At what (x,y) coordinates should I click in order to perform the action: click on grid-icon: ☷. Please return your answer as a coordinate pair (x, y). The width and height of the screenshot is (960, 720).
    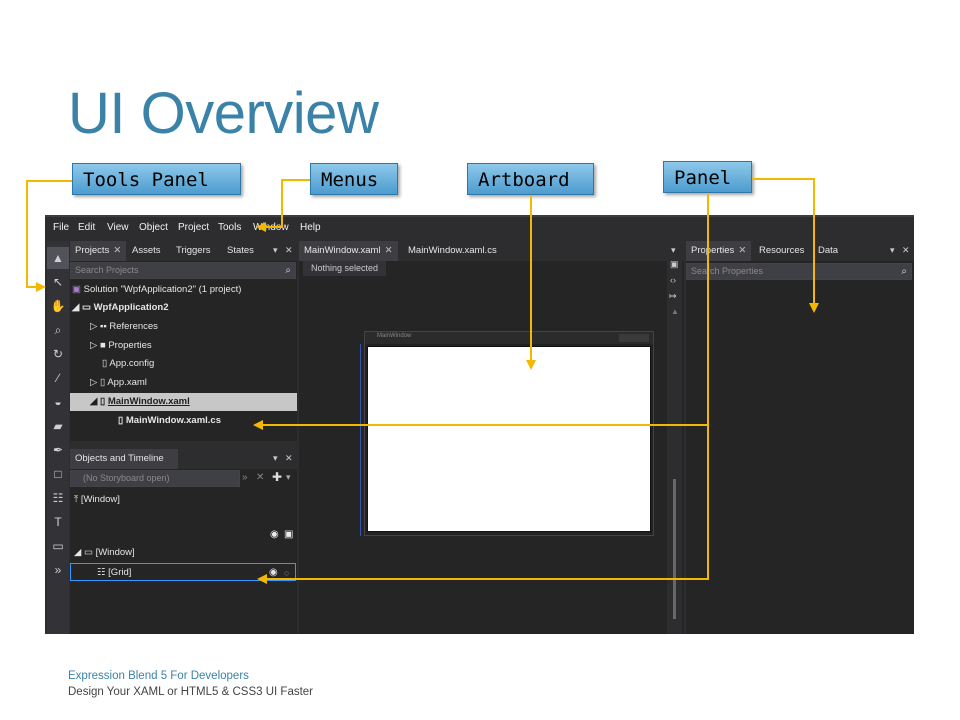
    Looking at the image, I should click on (58, 498).